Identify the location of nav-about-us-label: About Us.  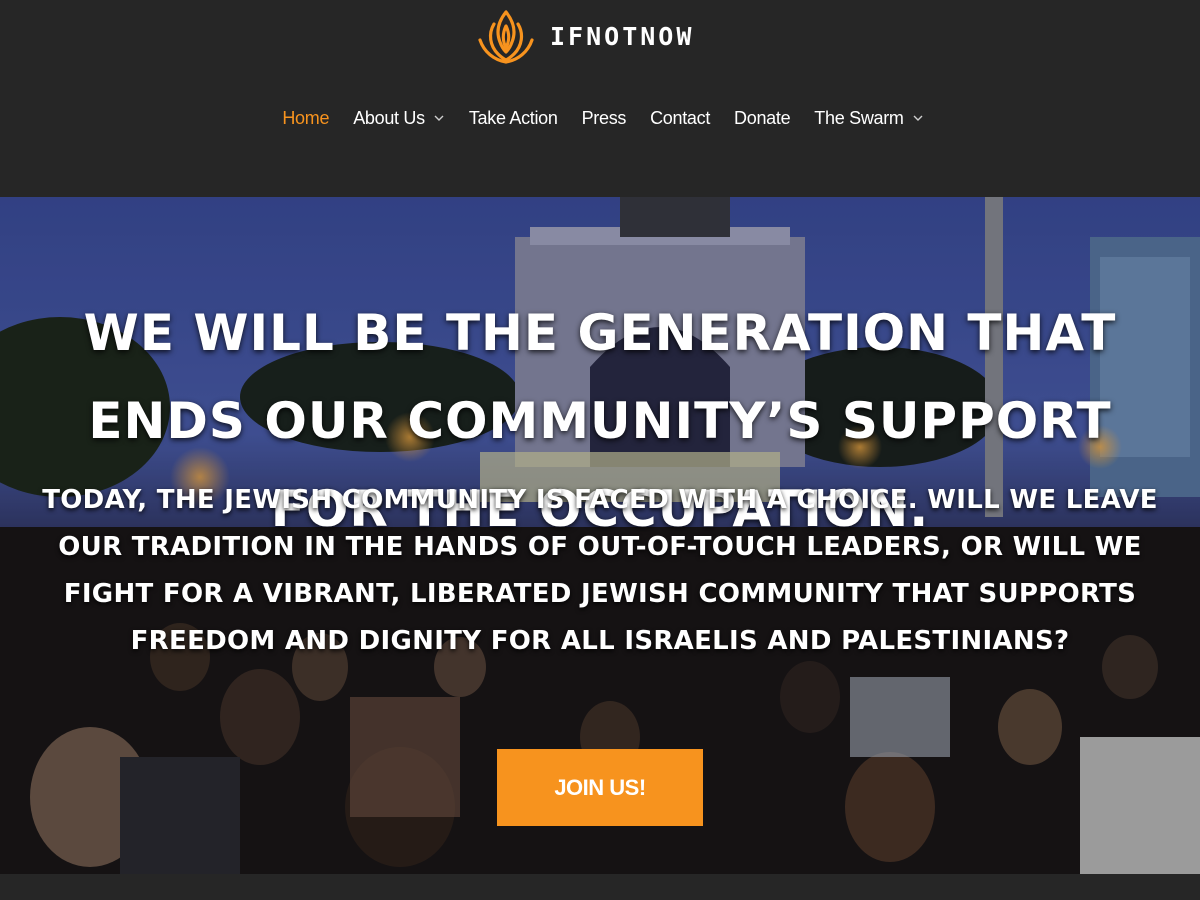
(389, 117).